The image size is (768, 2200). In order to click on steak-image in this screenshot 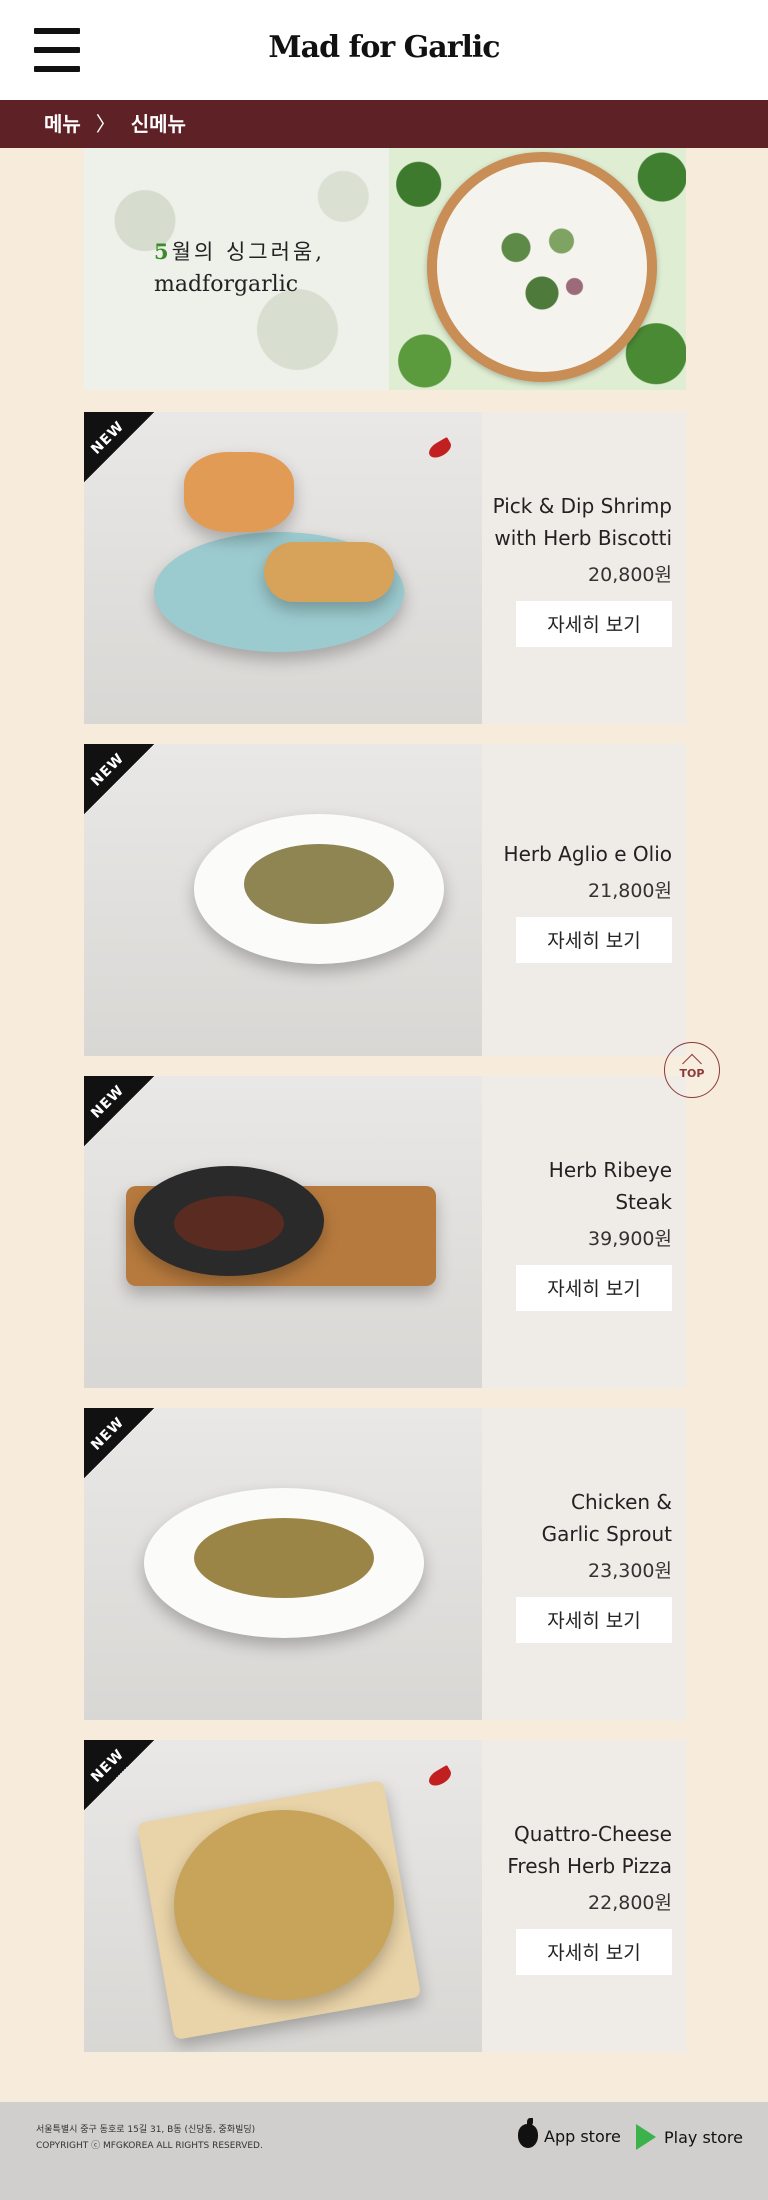, I will do `click(229, 1223)`.